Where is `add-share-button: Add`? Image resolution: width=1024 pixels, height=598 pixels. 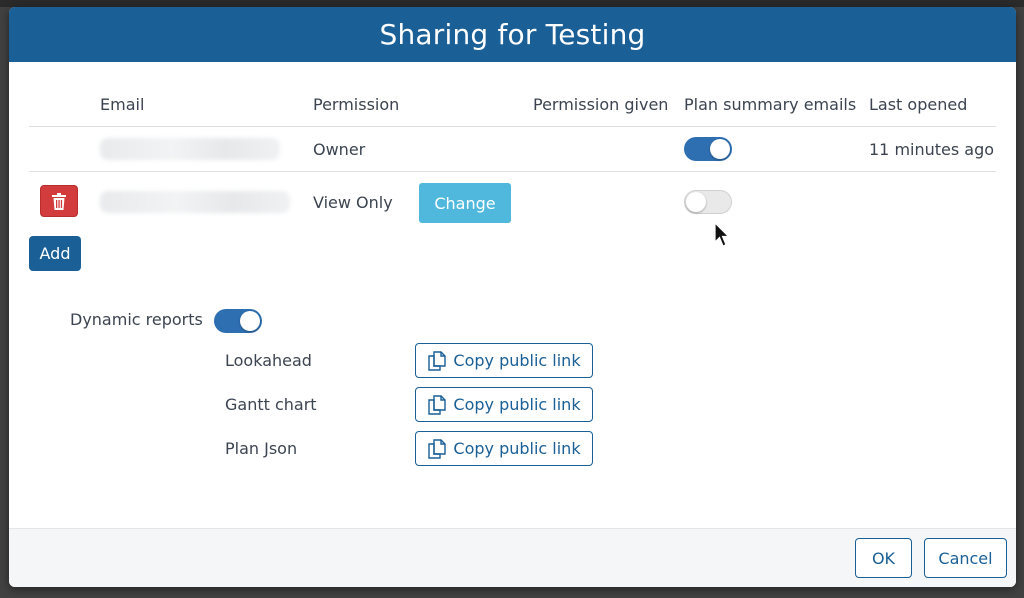 add-share-button: Add is located at coordinates (55, 253).